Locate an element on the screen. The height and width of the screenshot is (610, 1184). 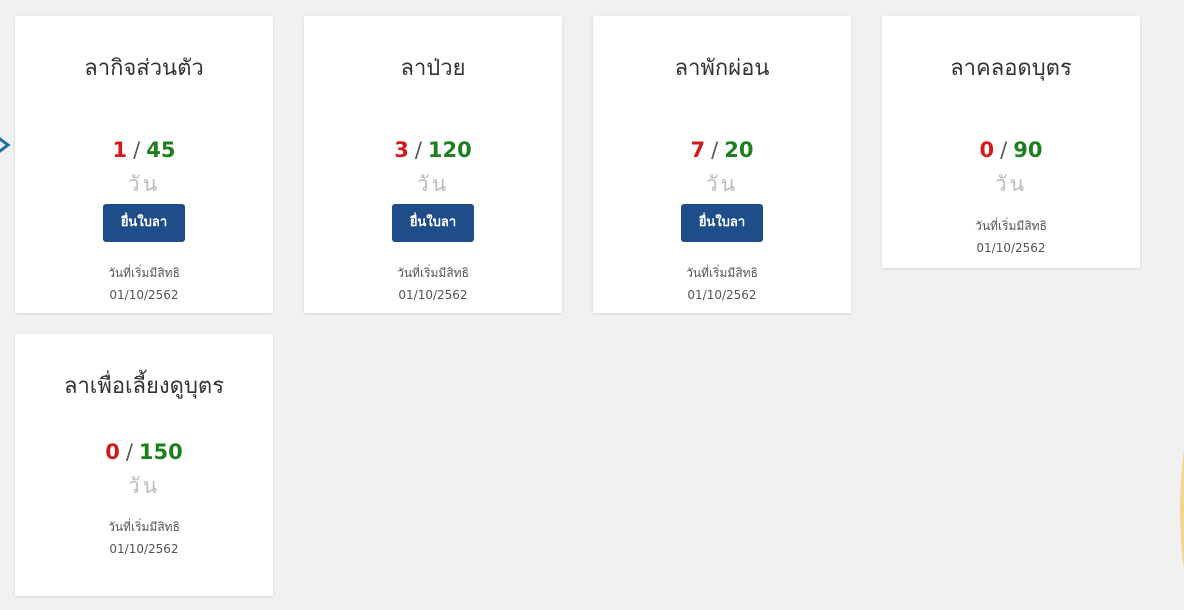
leave-type-title: ลากิจส่วนตัว is located at coordinates (144, 68).